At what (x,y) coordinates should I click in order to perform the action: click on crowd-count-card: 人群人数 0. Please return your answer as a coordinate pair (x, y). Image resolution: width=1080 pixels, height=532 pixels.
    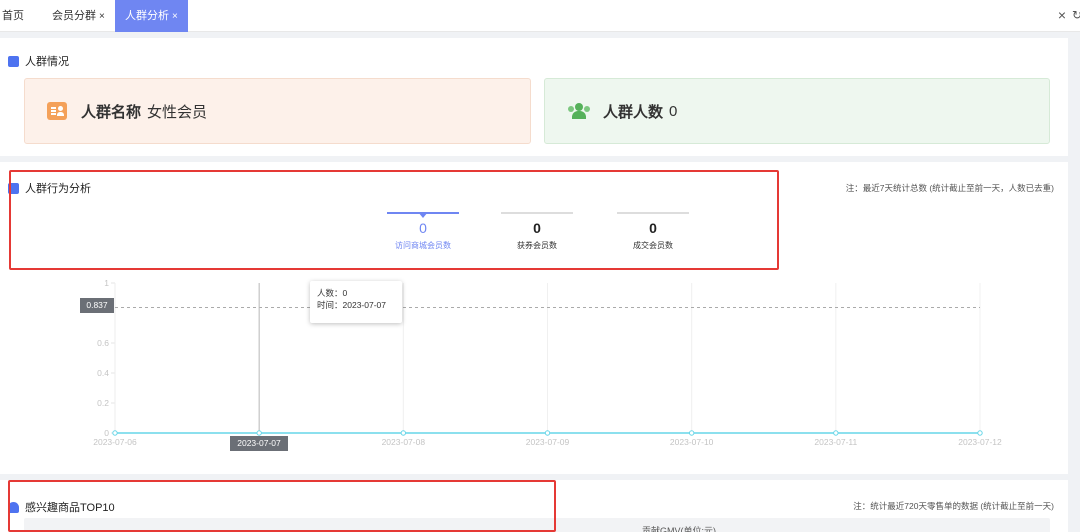
    Looking at the image, I should click on (797, 111).